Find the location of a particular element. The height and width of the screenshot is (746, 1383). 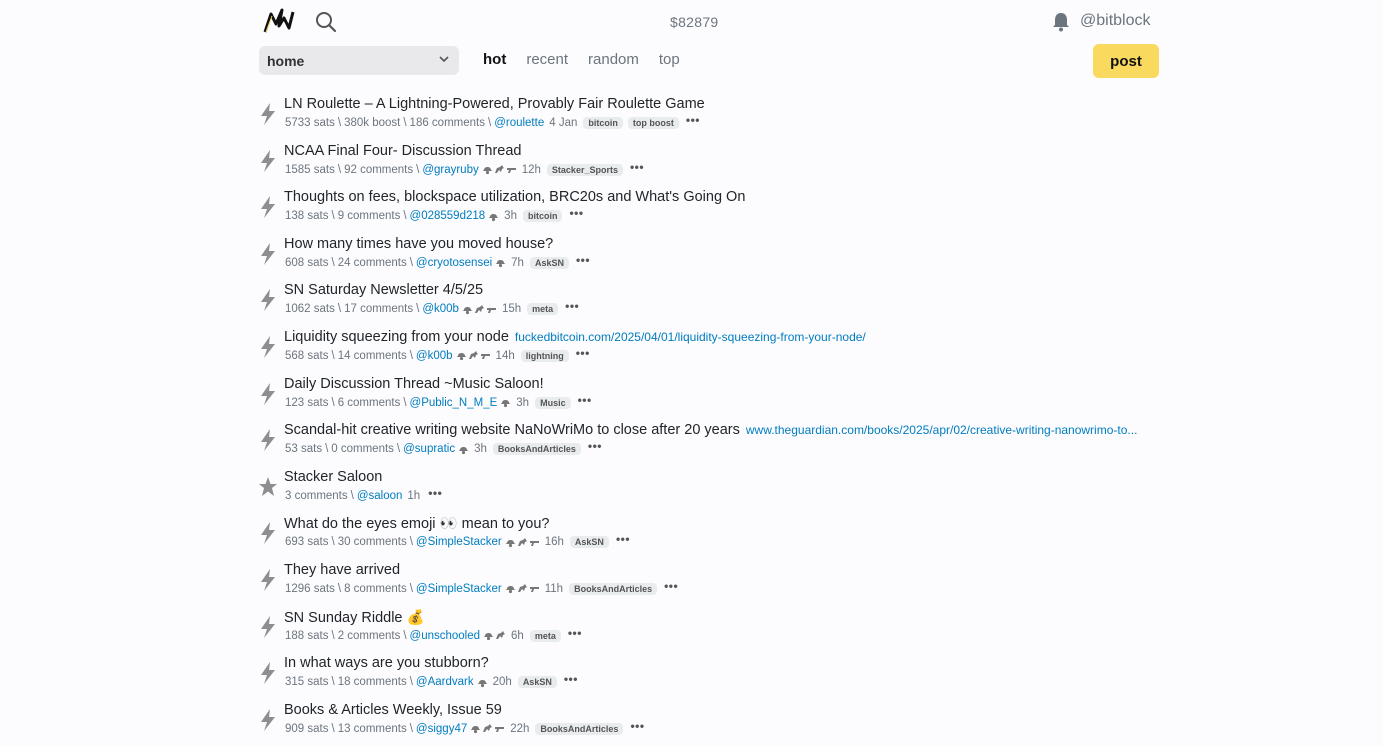

item-comments: 24 comments is located at coordinates (372, 263).